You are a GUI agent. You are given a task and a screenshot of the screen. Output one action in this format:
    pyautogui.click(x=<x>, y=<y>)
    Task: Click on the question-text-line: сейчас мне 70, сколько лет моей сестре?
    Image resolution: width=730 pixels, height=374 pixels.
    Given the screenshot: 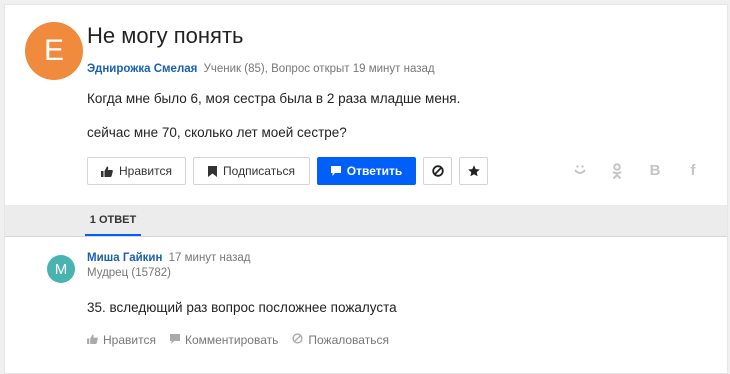 What is the action you would take?
    pyautogui.click(x=217, y=132)
    